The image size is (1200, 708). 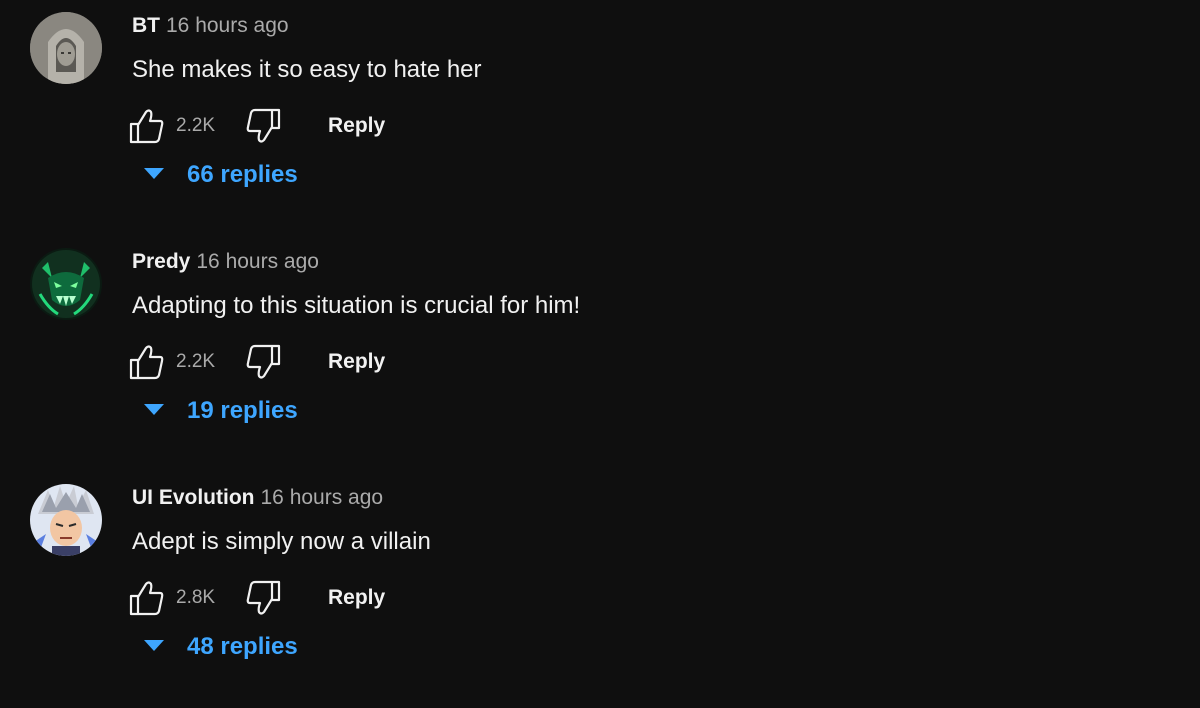 What do you see at coordinates (161, 261) in the screenshot?
I see `author-name: Predy` at bounding box center [161, 261].